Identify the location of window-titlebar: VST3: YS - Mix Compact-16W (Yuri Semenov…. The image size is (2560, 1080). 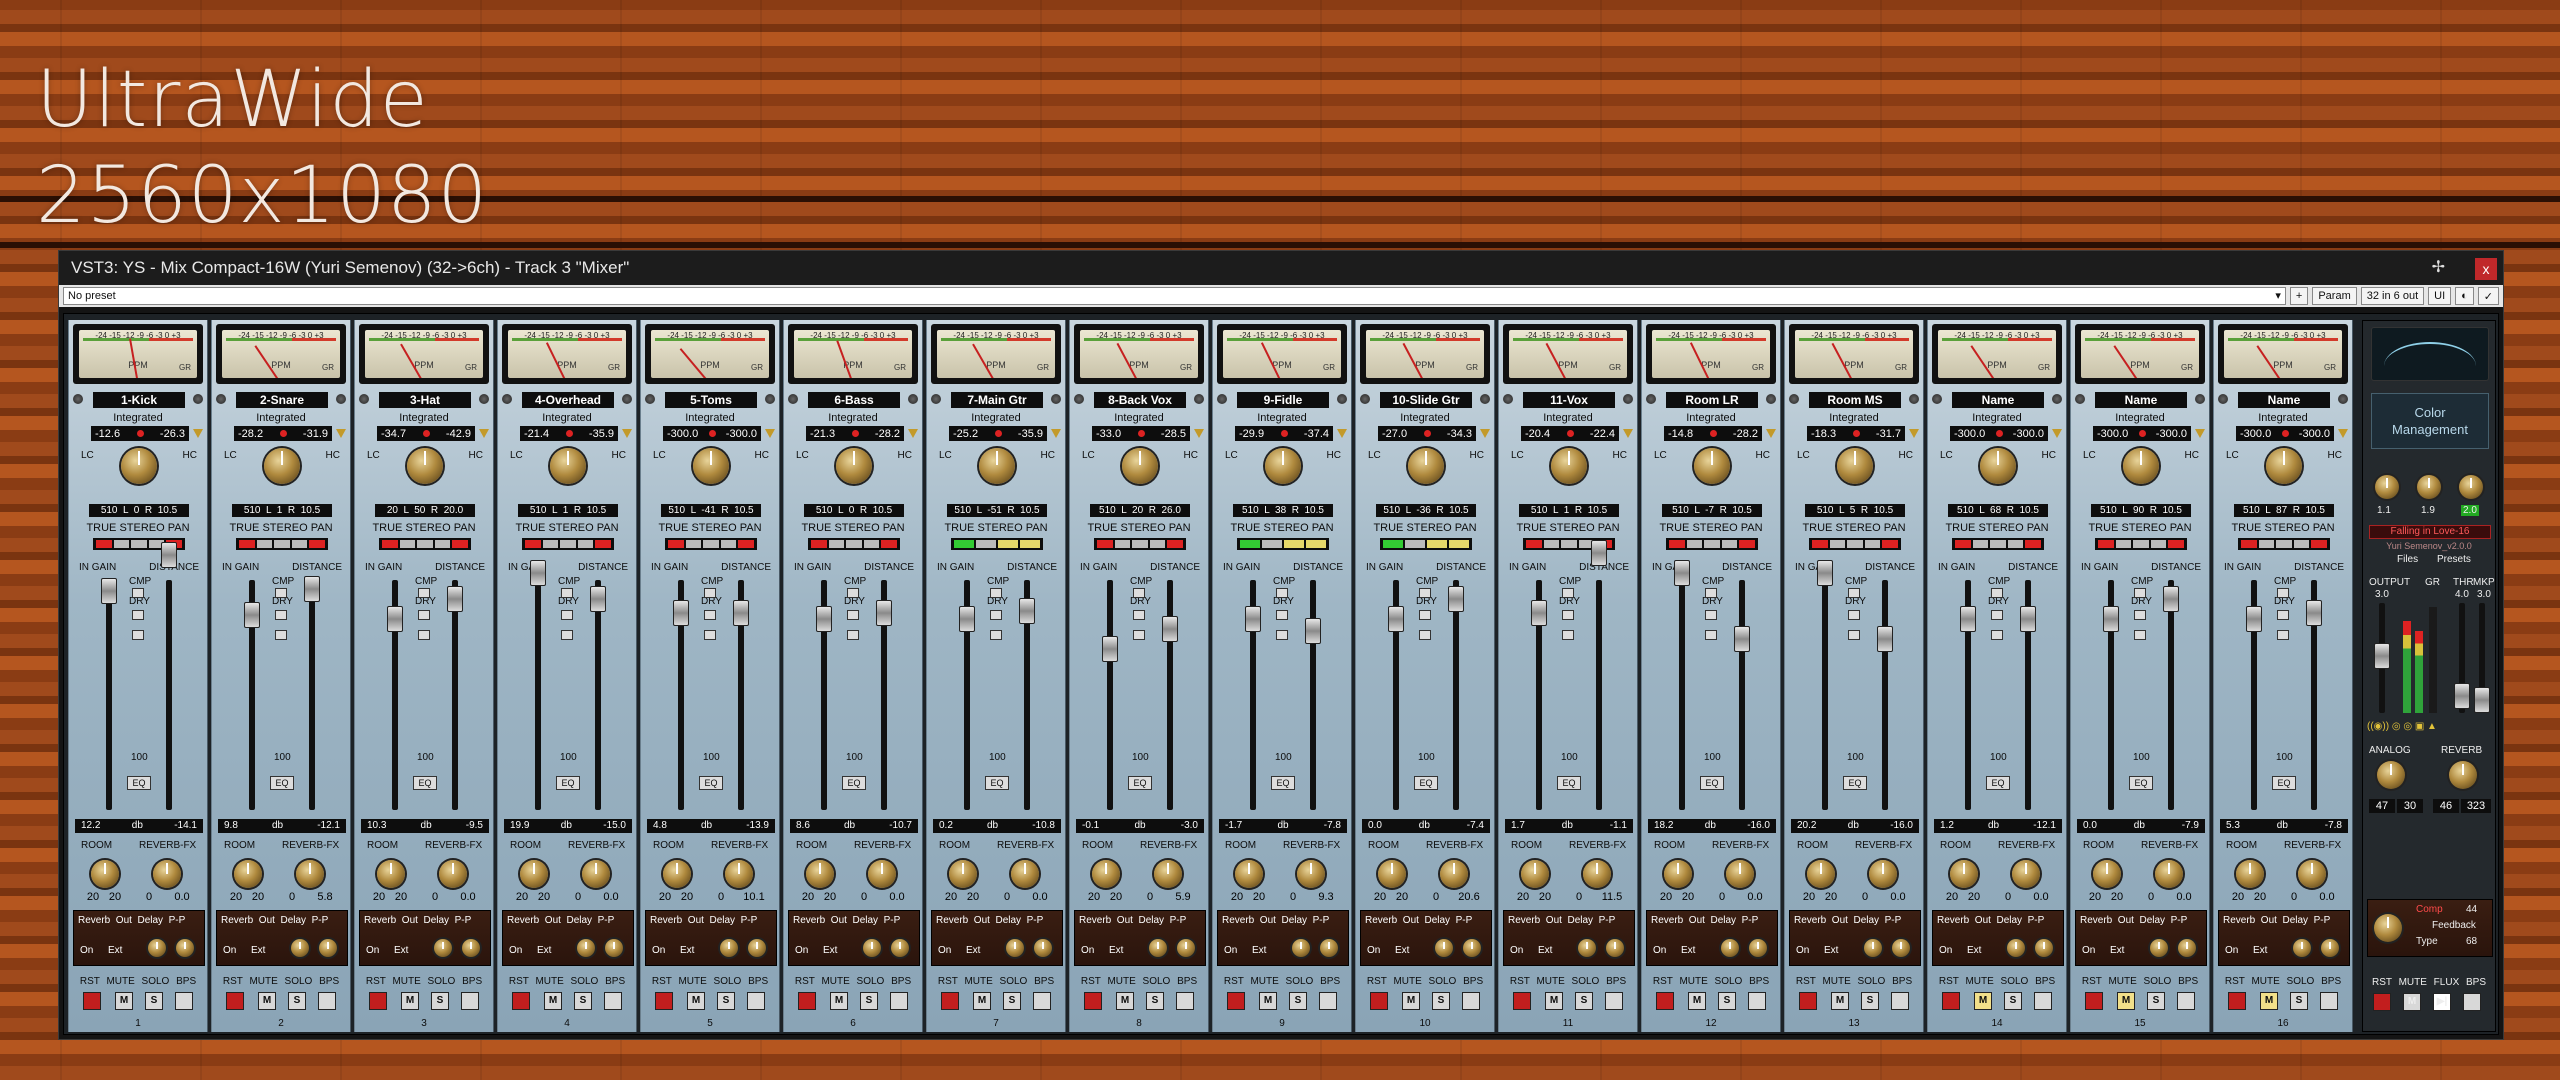
(1281, 268).